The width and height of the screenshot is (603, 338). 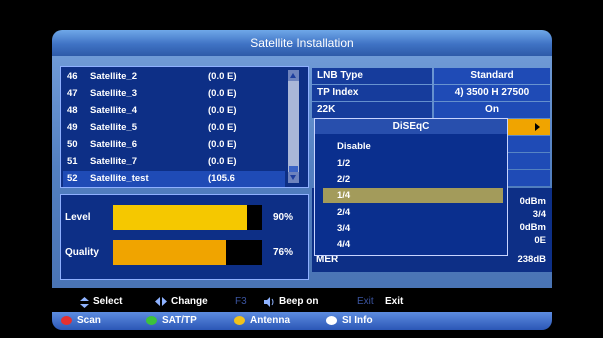 What do you see at coordinates (299, 301) in the screenshot?
I see `help-beep-label: Beep on` at bounding box center [299, 301].